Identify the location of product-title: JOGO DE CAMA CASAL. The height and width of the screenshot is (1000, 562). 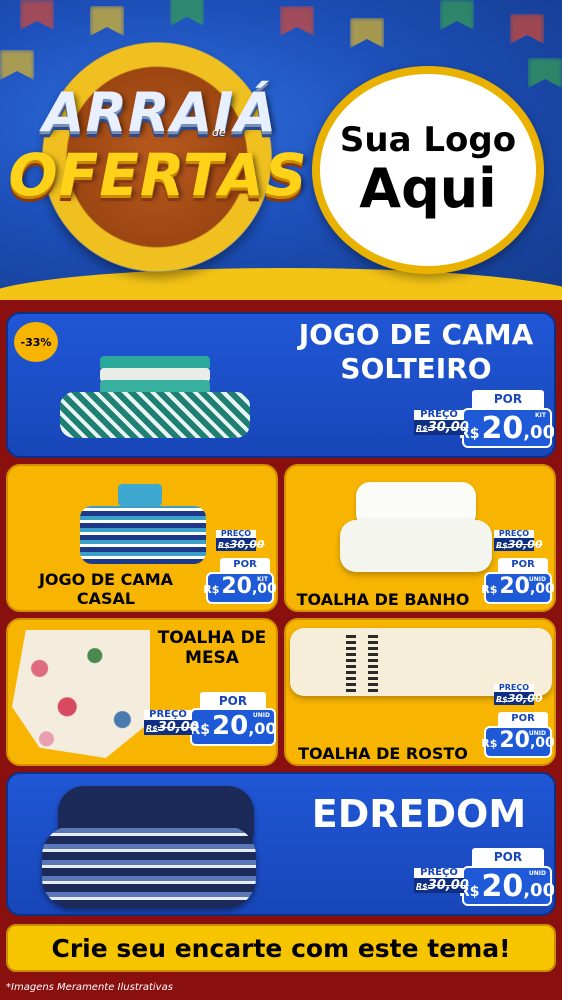
(106, 589).